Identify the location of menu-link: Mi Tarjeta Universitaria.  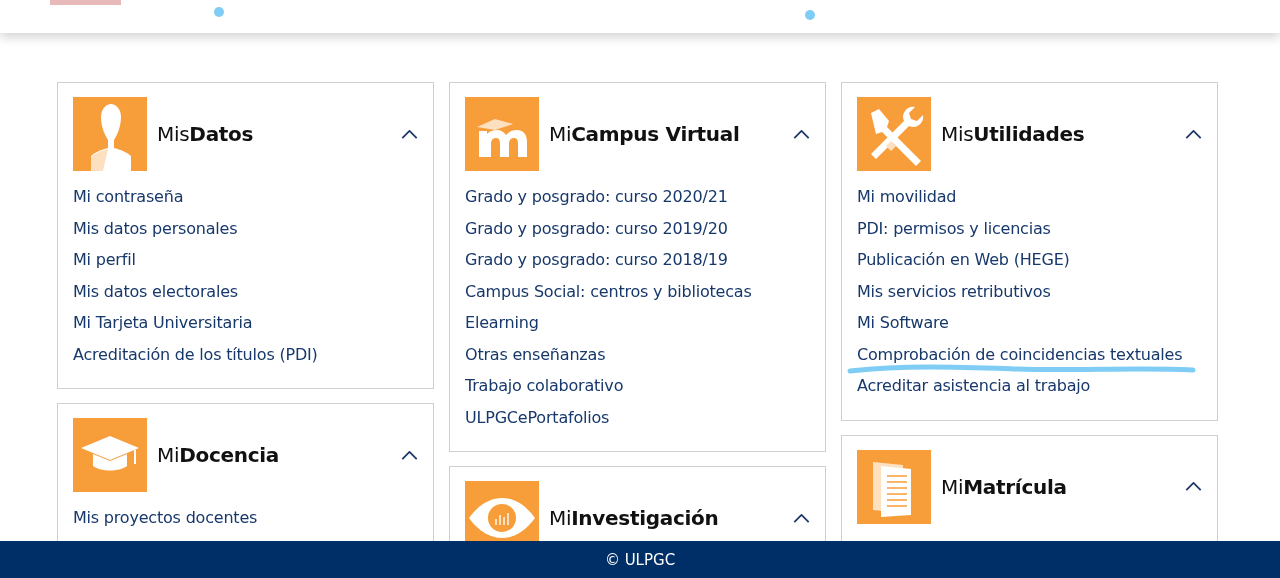
(163, 323).